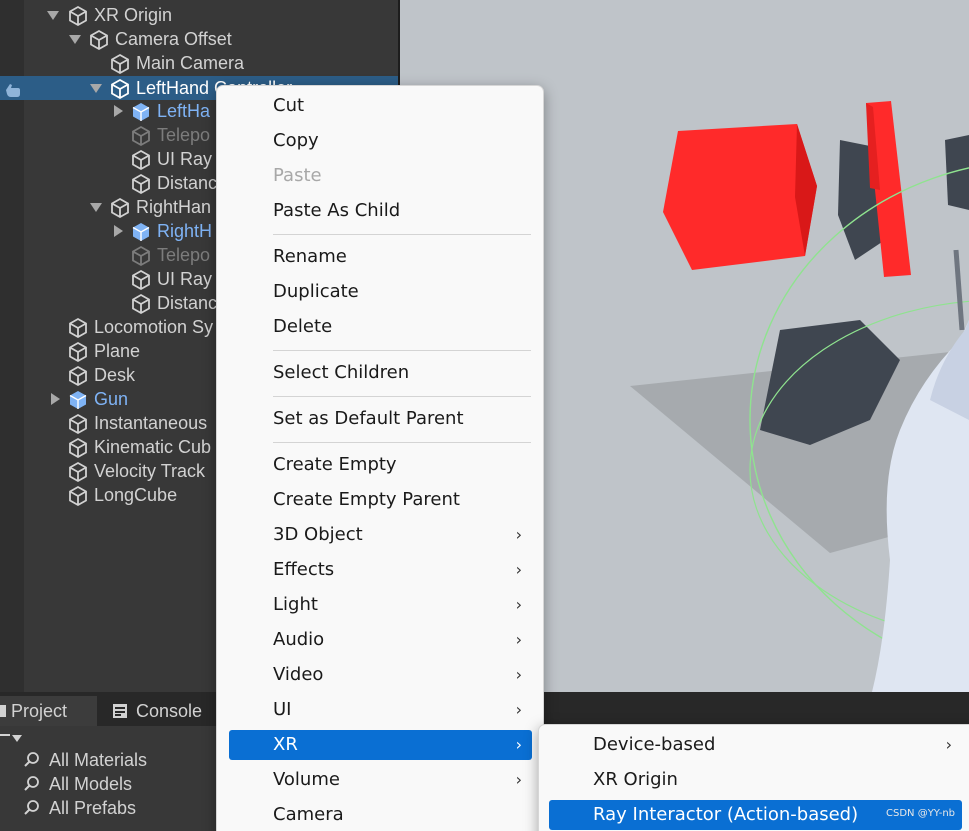  I want to click on hierarchy-row-label: Plane, so click(117, 351).